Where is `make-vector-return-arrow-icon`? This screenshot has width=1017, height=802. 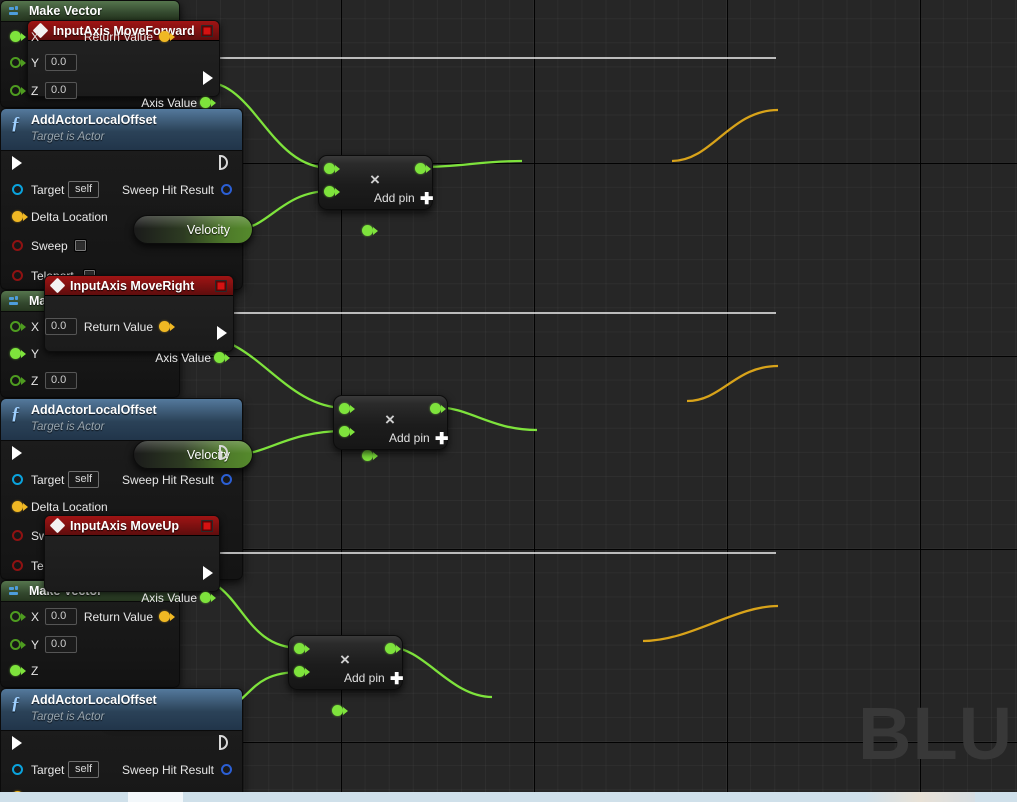 make-vector-return-arrow-icon is located at coordinates (172, 37).